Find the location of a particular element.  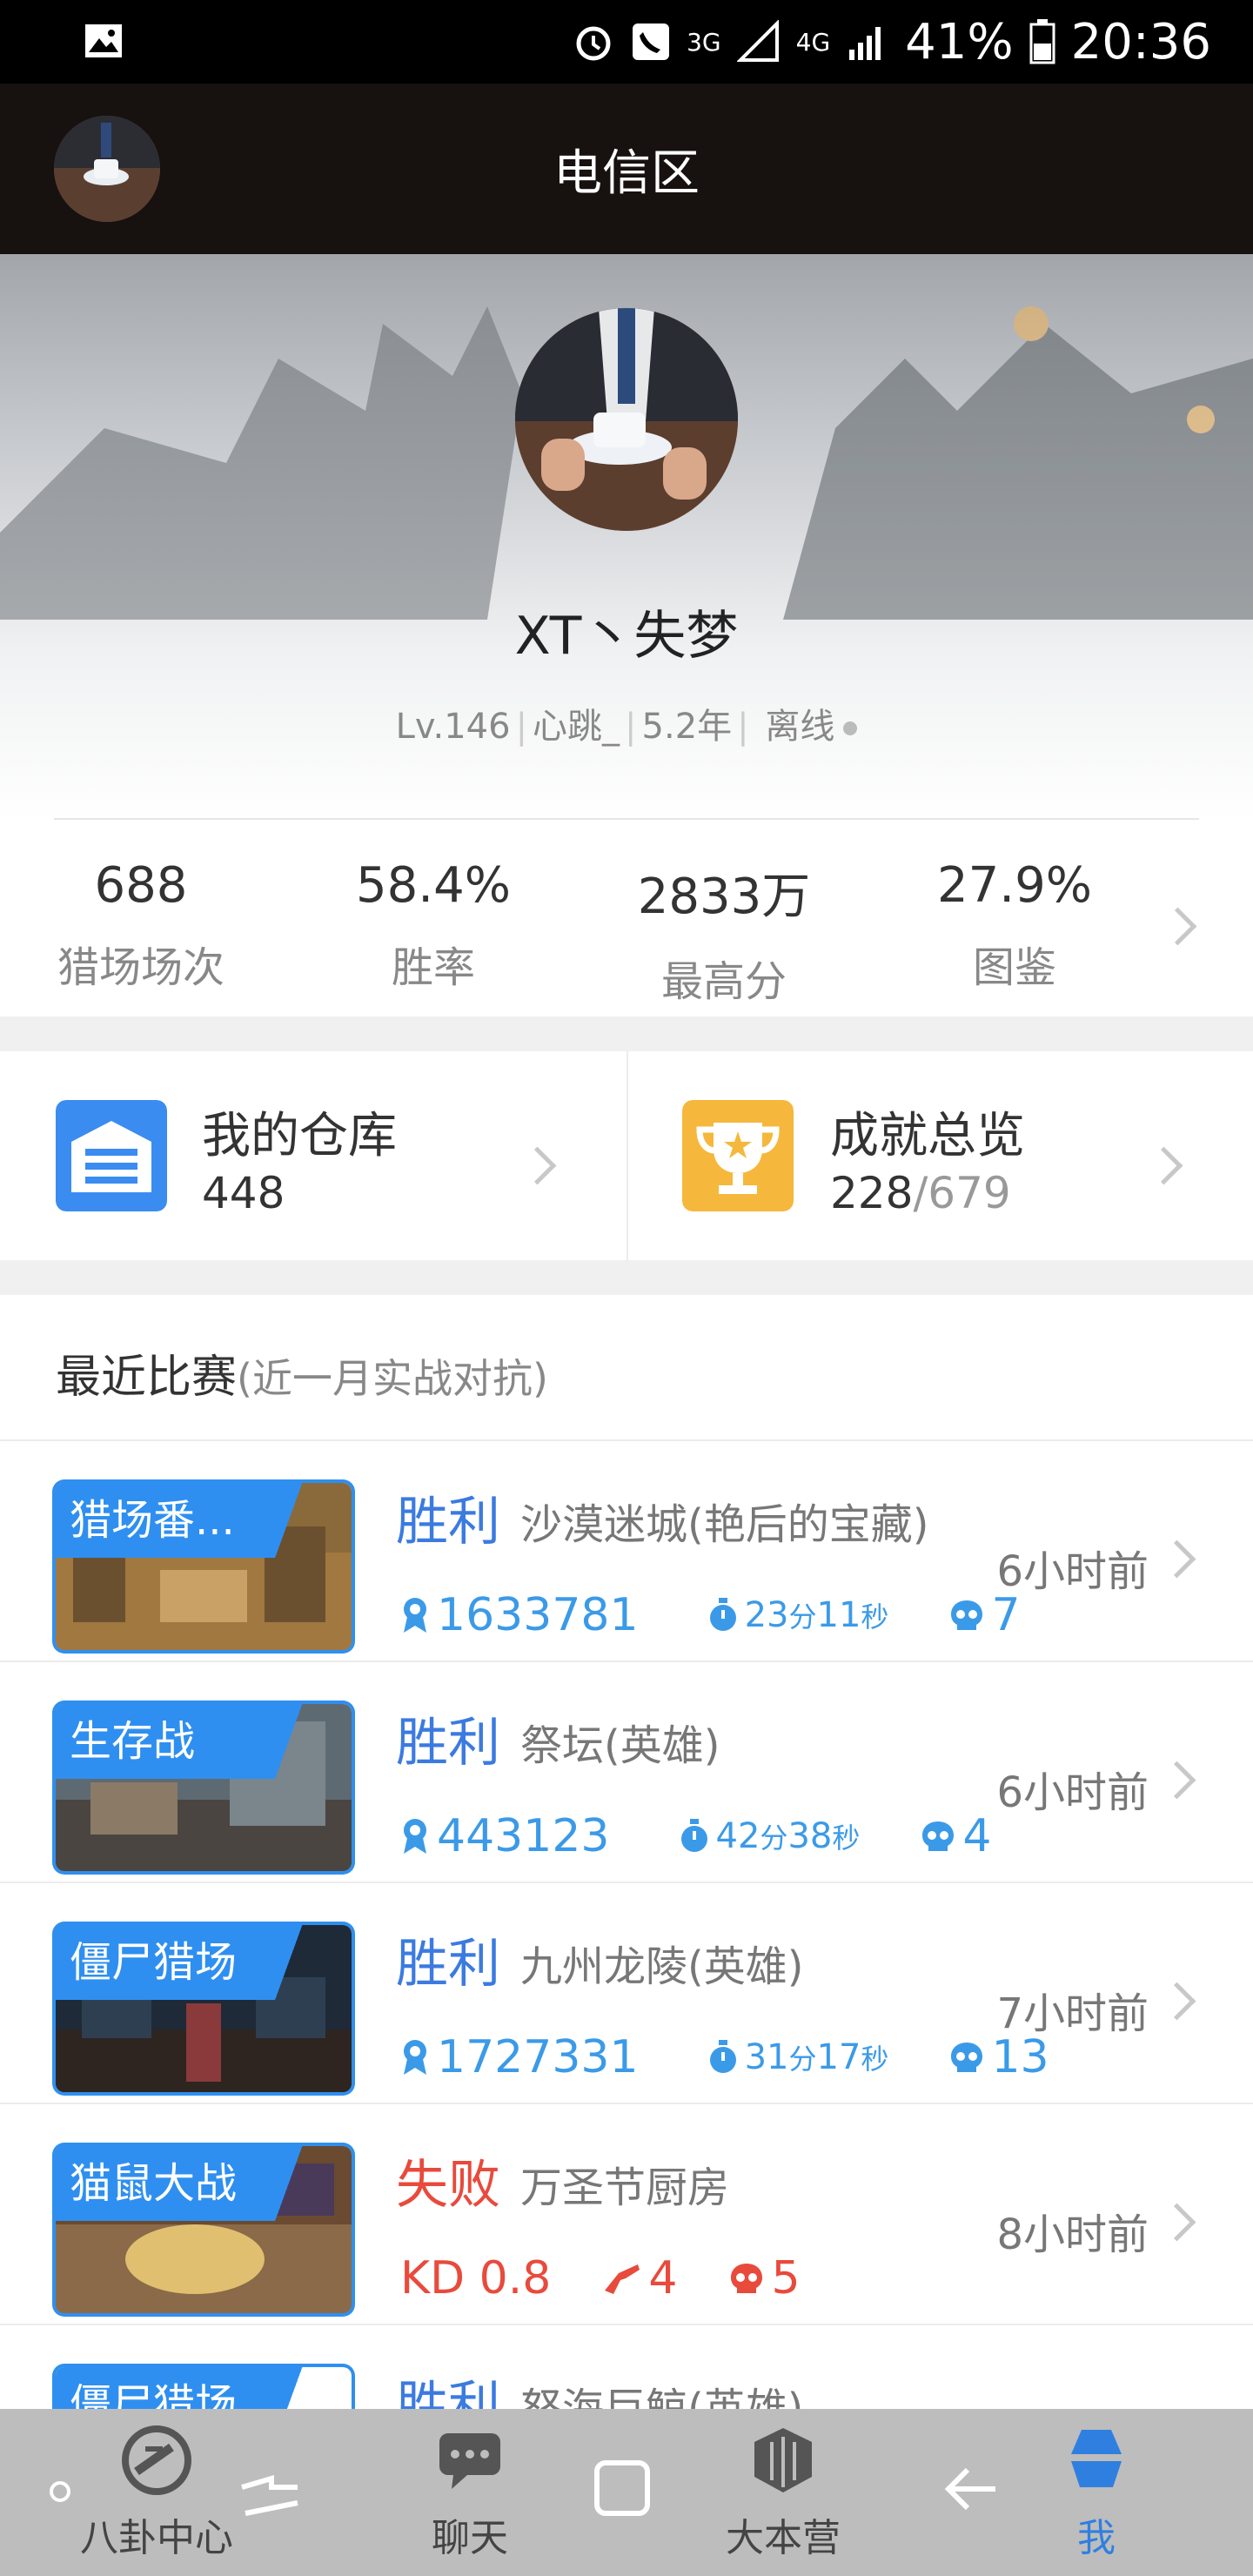

match-result: 失败 is located at coordinates (448, 2185).